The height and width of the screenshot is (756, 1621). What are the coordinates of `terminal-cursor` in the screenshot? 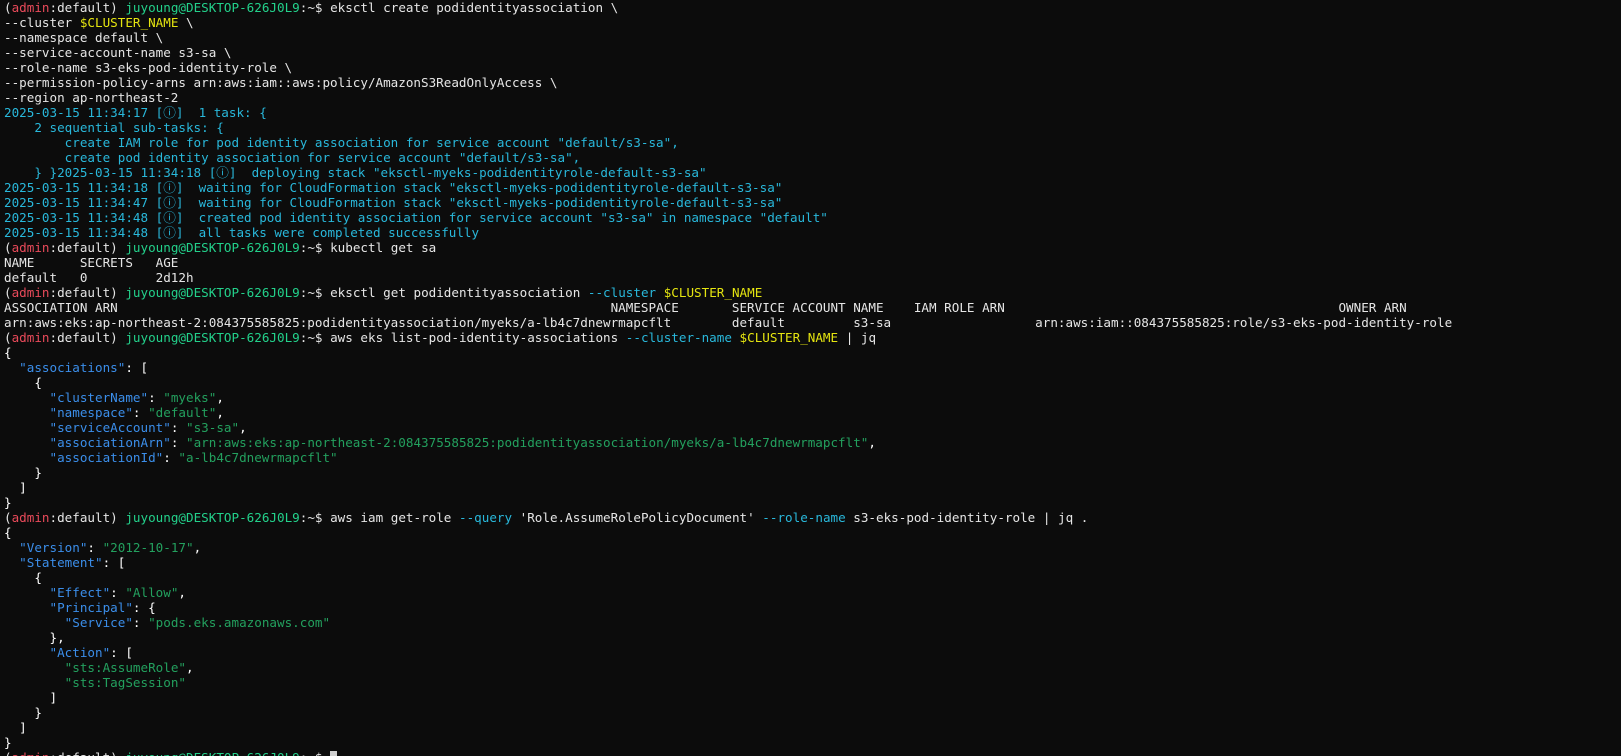 It's located at (334, 753).